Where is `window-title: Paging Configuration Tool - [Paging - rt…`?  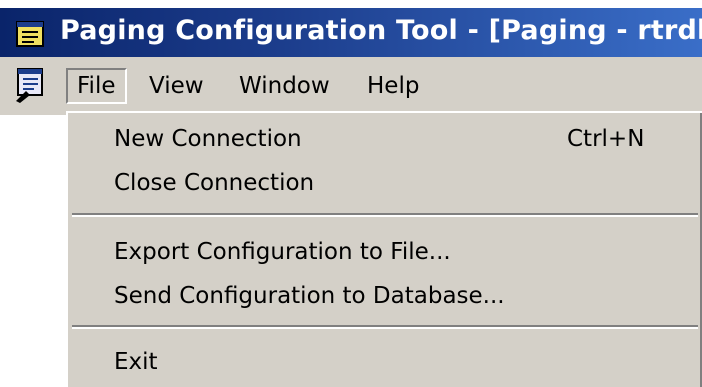 window-title: Paging Configuration Tool - [Paging - rt… is located at coordinates (381, 30).